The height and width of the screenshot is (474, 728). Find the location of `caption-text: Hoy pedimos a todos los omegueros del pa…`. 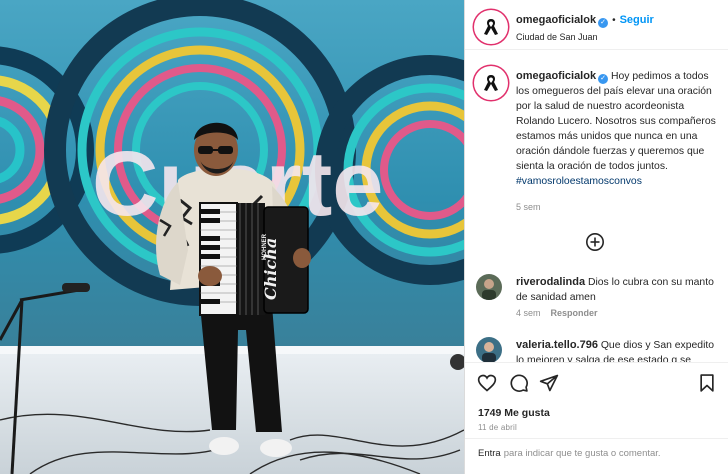

caption-text: Hoy pedimos a todos los omegueros del pa… is located at coordinates (616, 121).